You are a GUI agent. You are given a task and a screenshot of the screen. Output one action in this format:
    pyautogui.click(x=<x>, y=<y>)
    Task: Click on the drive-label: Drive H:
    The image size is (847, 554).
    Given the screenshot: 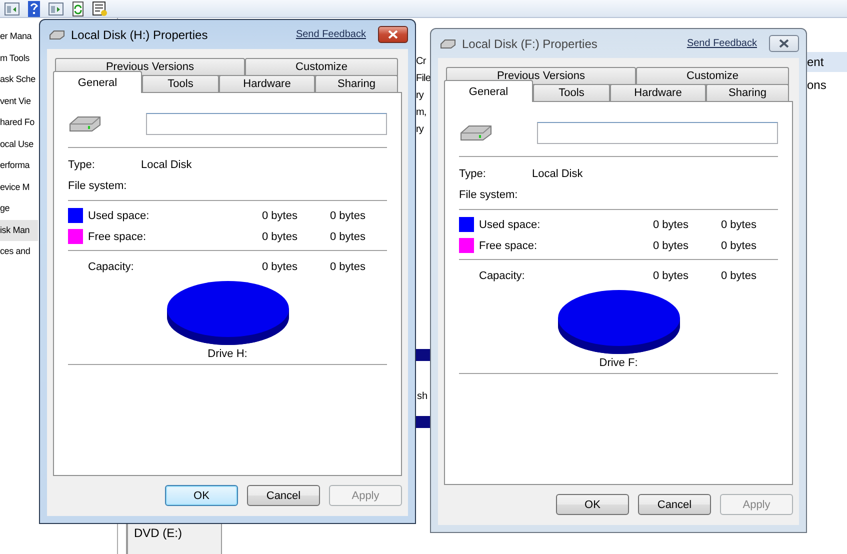 What is the action you would take?
    pyautogui.click(x=228, y=355)
    